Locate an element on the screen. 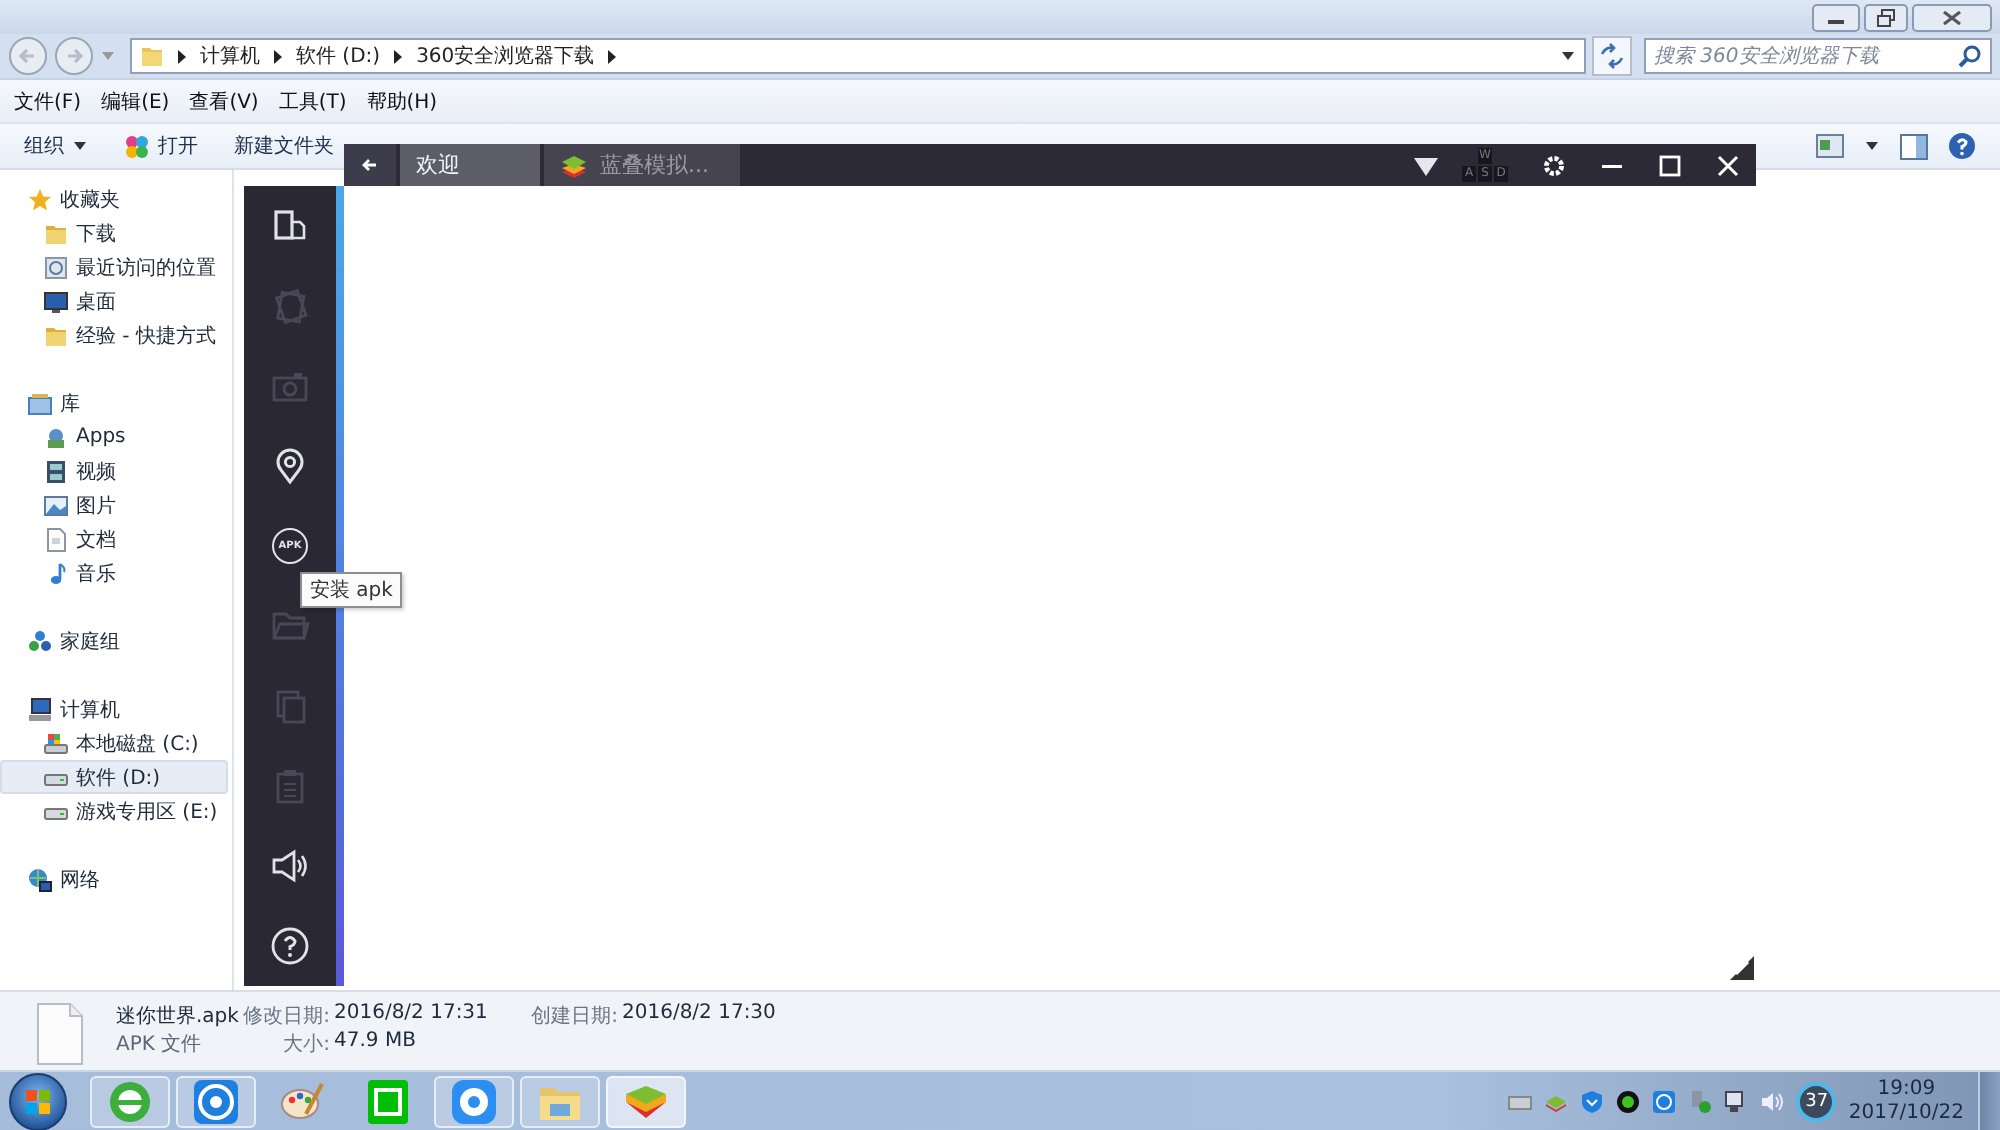  picture-icon is located at coordinates (56, 505).